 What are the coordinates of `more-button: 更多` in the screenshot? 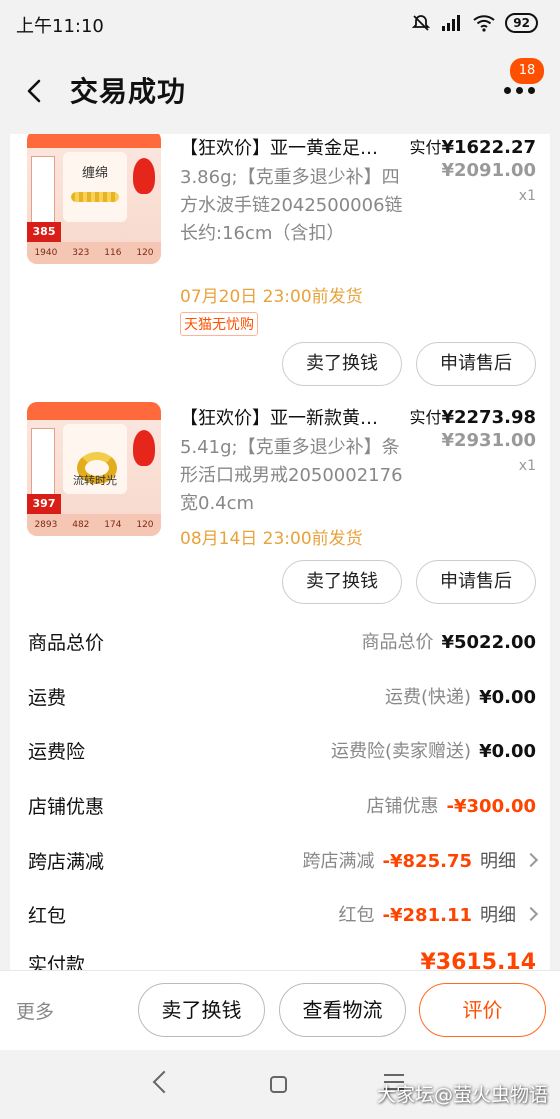 It's located at (35, 1010).